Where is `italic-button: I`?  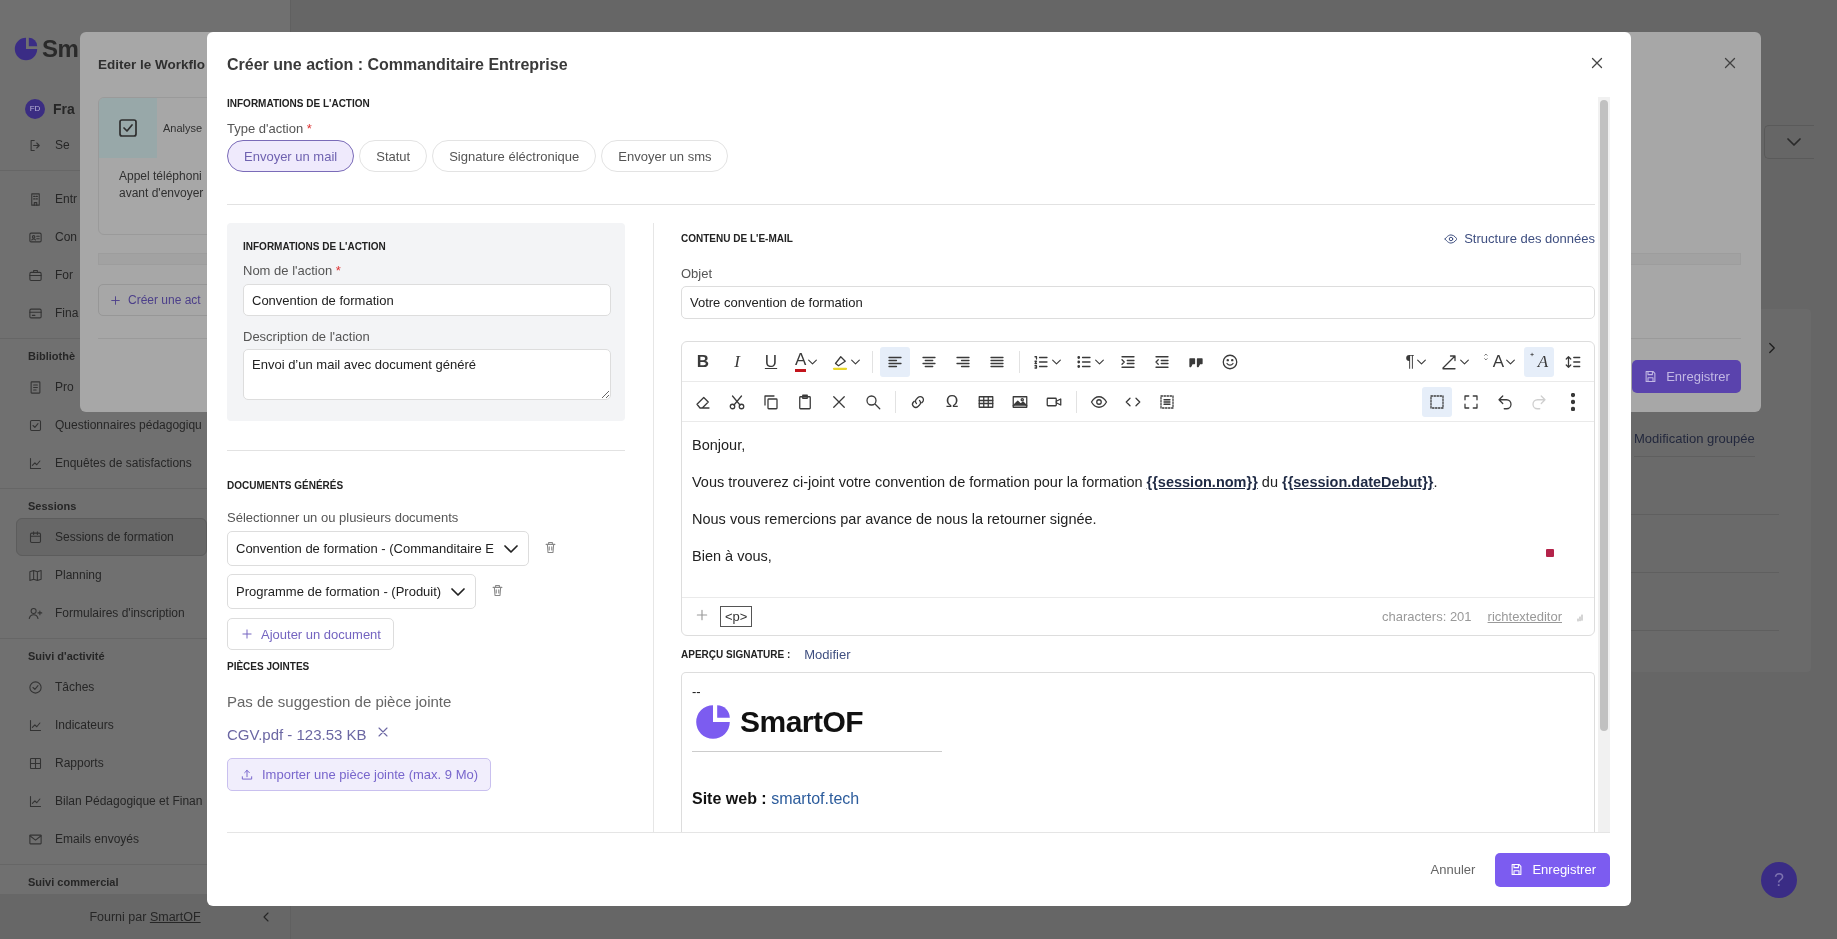
italic-button: I is located at coordinates (737, 361).